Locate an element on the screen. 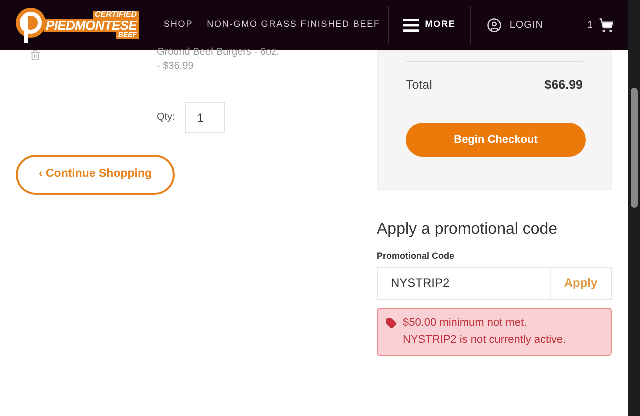 This screenshot has height=416, width=640. login-button: LOGIN is located at coordinates (515, 25).